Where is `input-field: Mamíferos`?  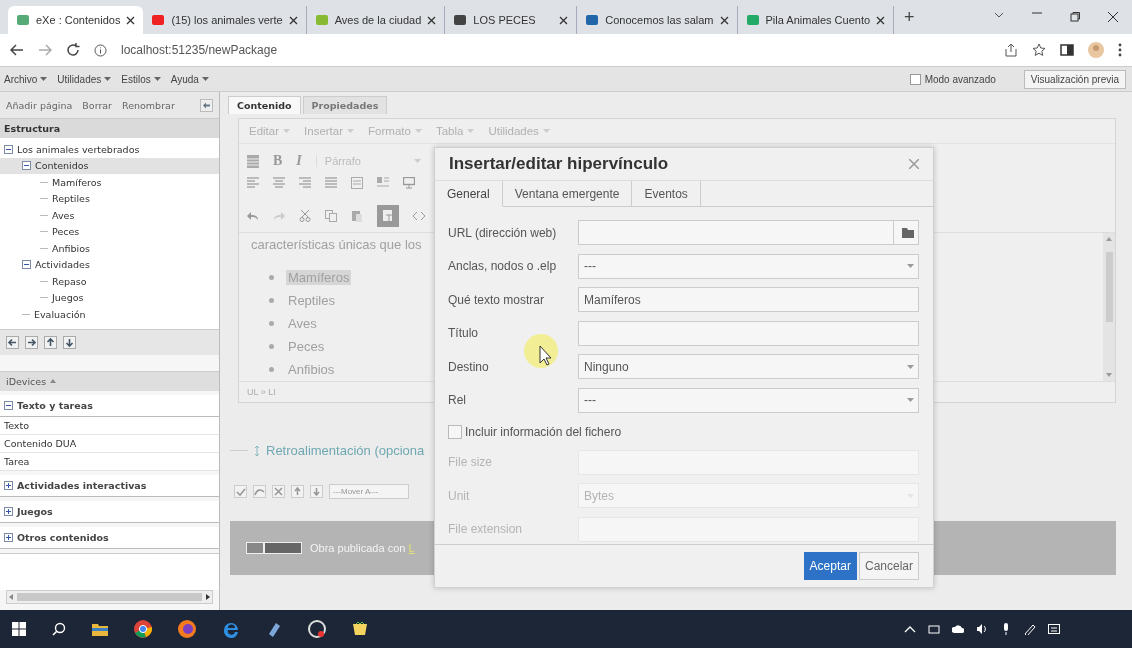 input-field: Mamíferos is located at coordinates (748, 299).